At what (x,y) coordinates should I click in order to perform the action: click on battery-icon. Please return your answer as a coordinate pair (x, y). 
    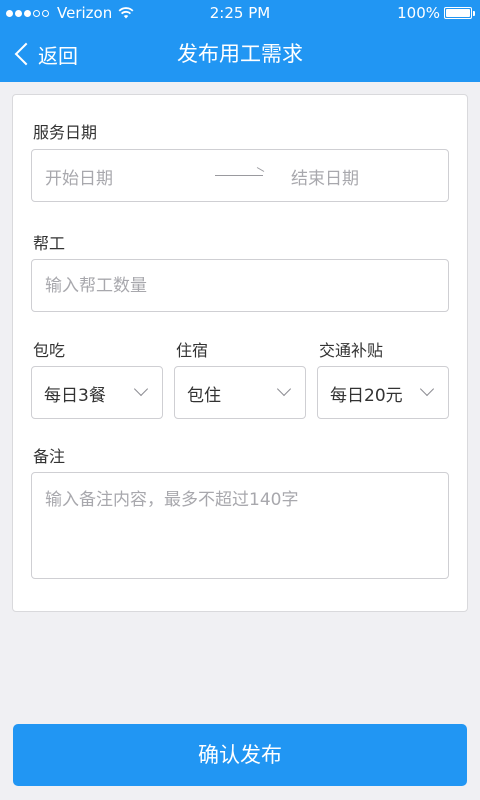
    Looking at the image, I should click on (459, 13).